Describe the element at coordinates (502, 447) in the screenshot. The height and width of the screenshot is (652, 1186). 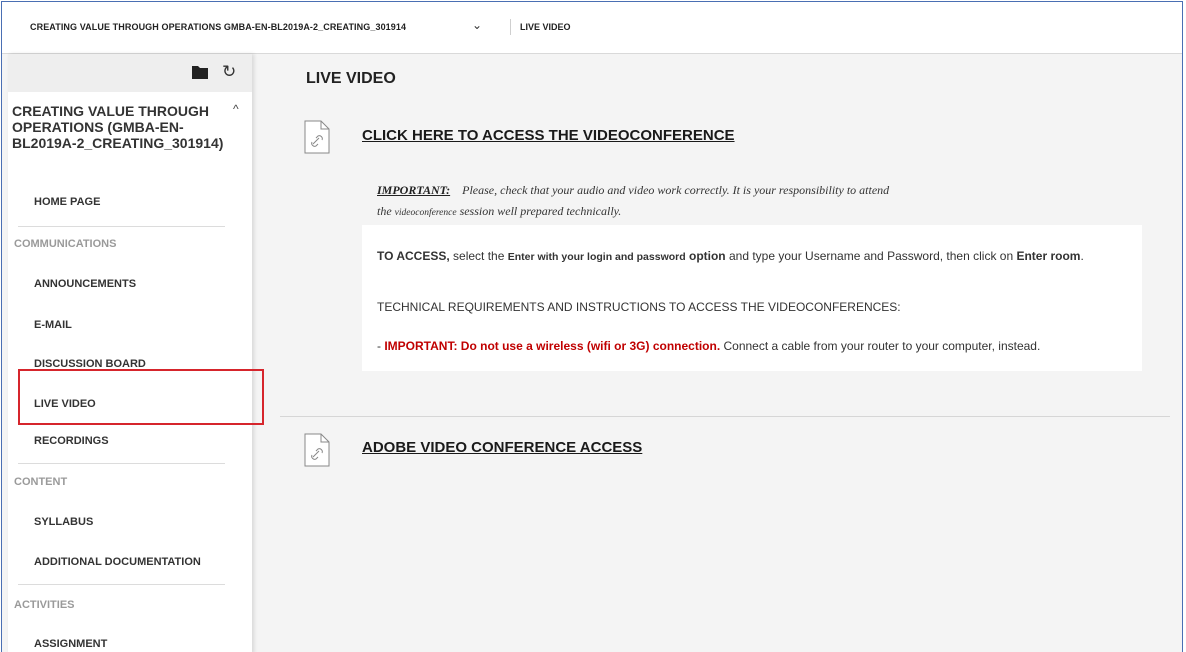
I see `adobe-conference-link: ADOBE VIDEO CONFERENCE ACCESS` at that location.